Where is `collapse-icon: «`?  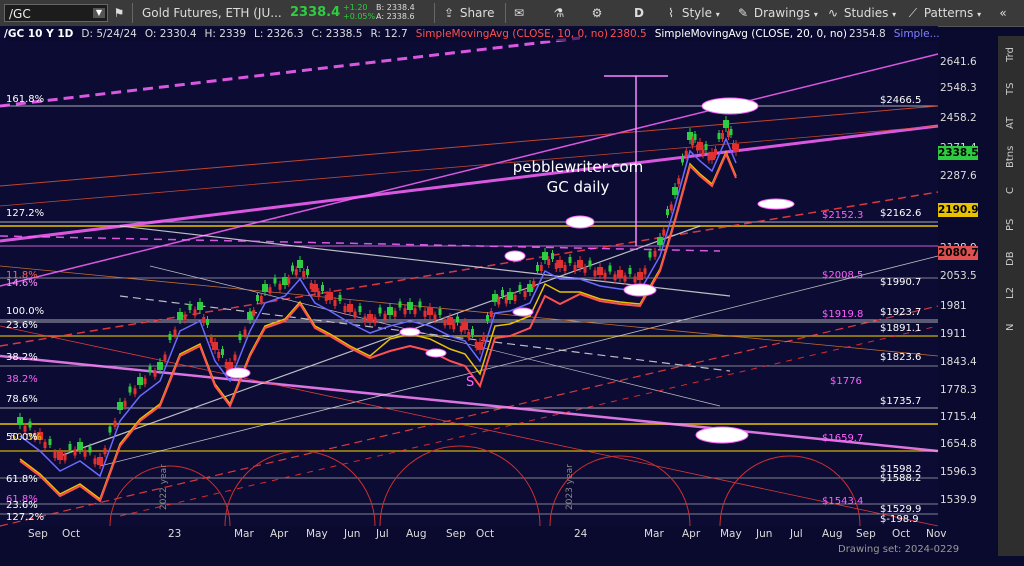 collapse-icon: « is located at coordinates (1003, 13).